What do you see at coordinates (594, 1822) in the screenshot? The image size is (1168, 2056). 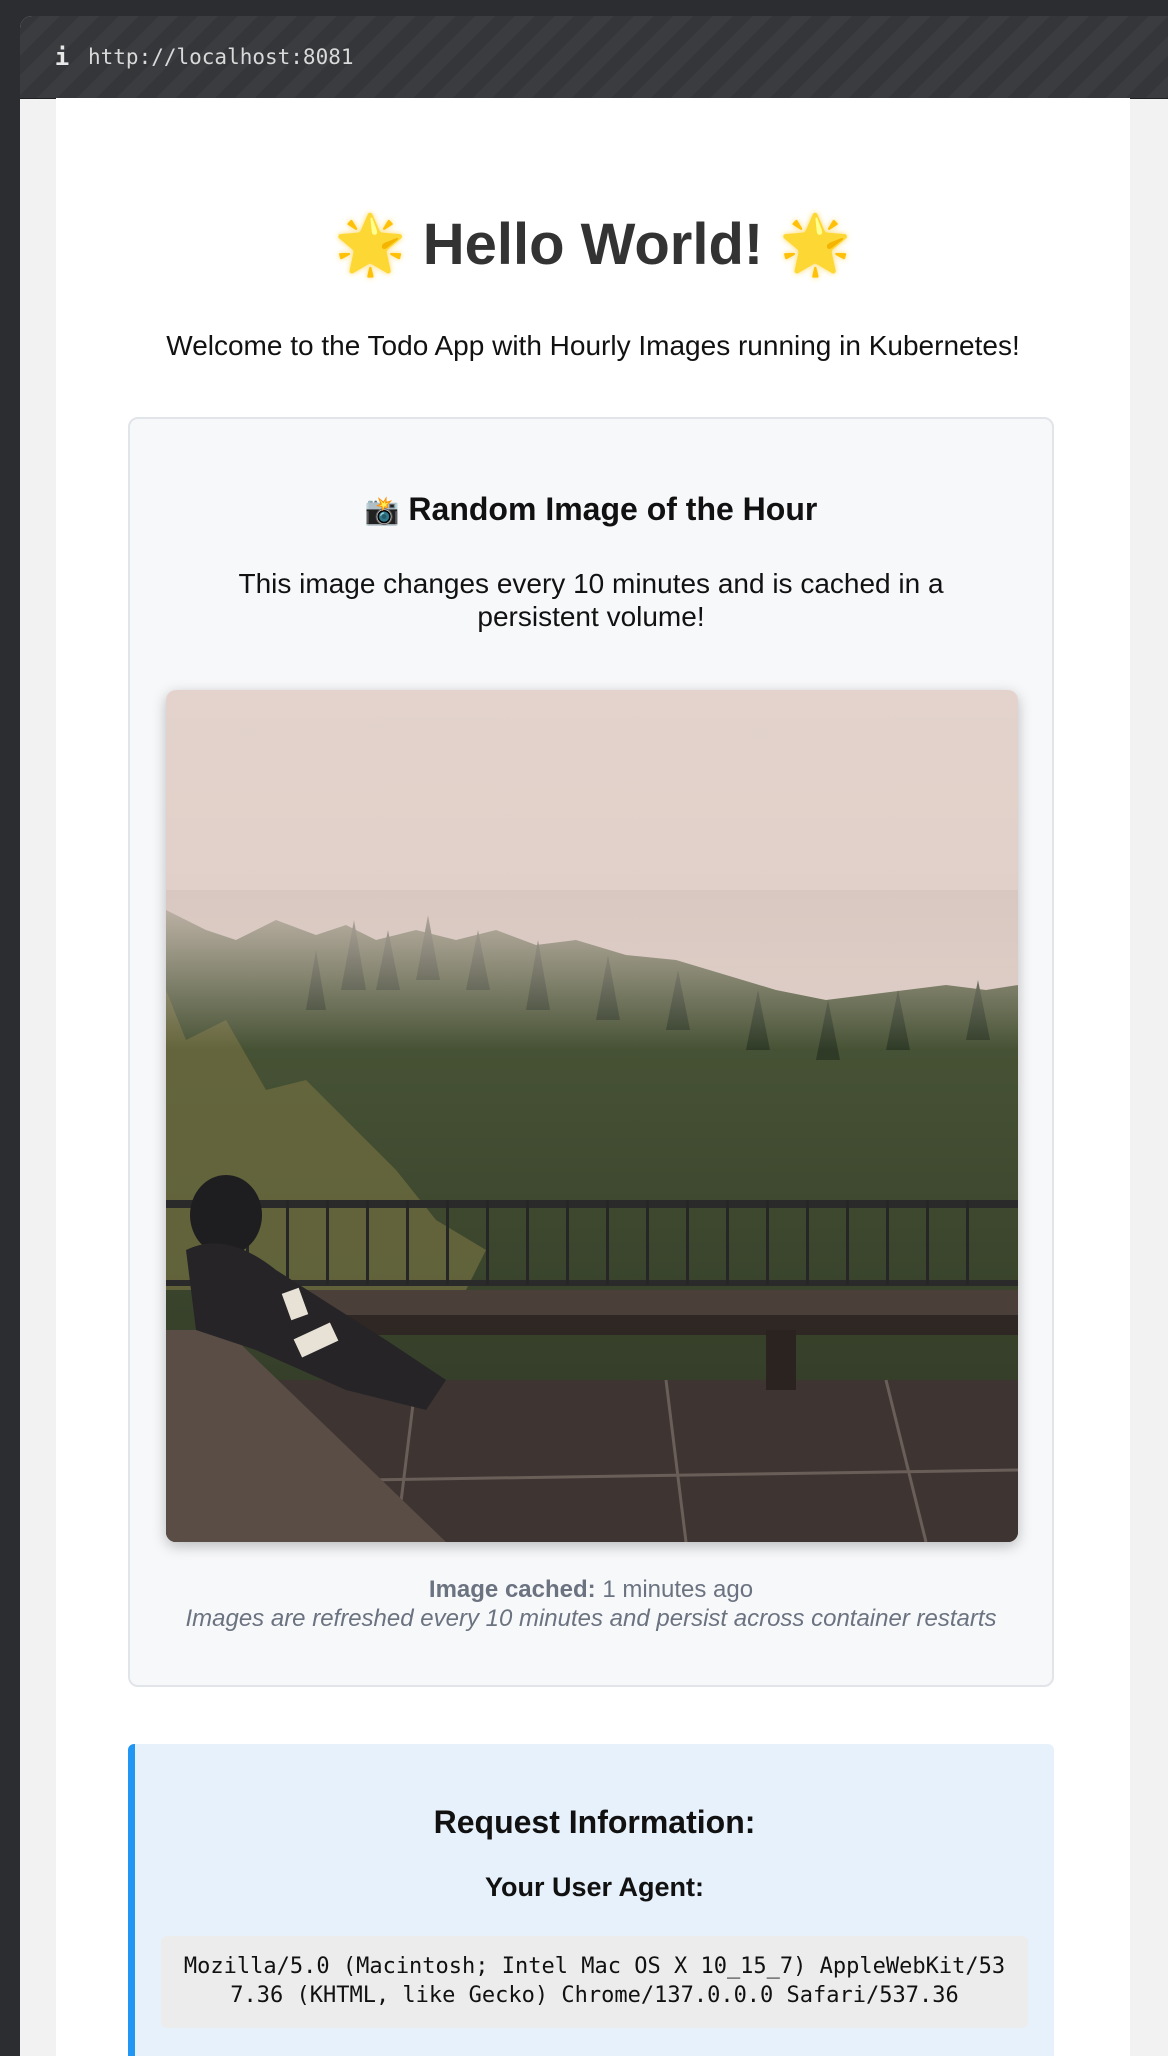 I see `request-info-title: Request Information:` at bounding box center [594, 1822].